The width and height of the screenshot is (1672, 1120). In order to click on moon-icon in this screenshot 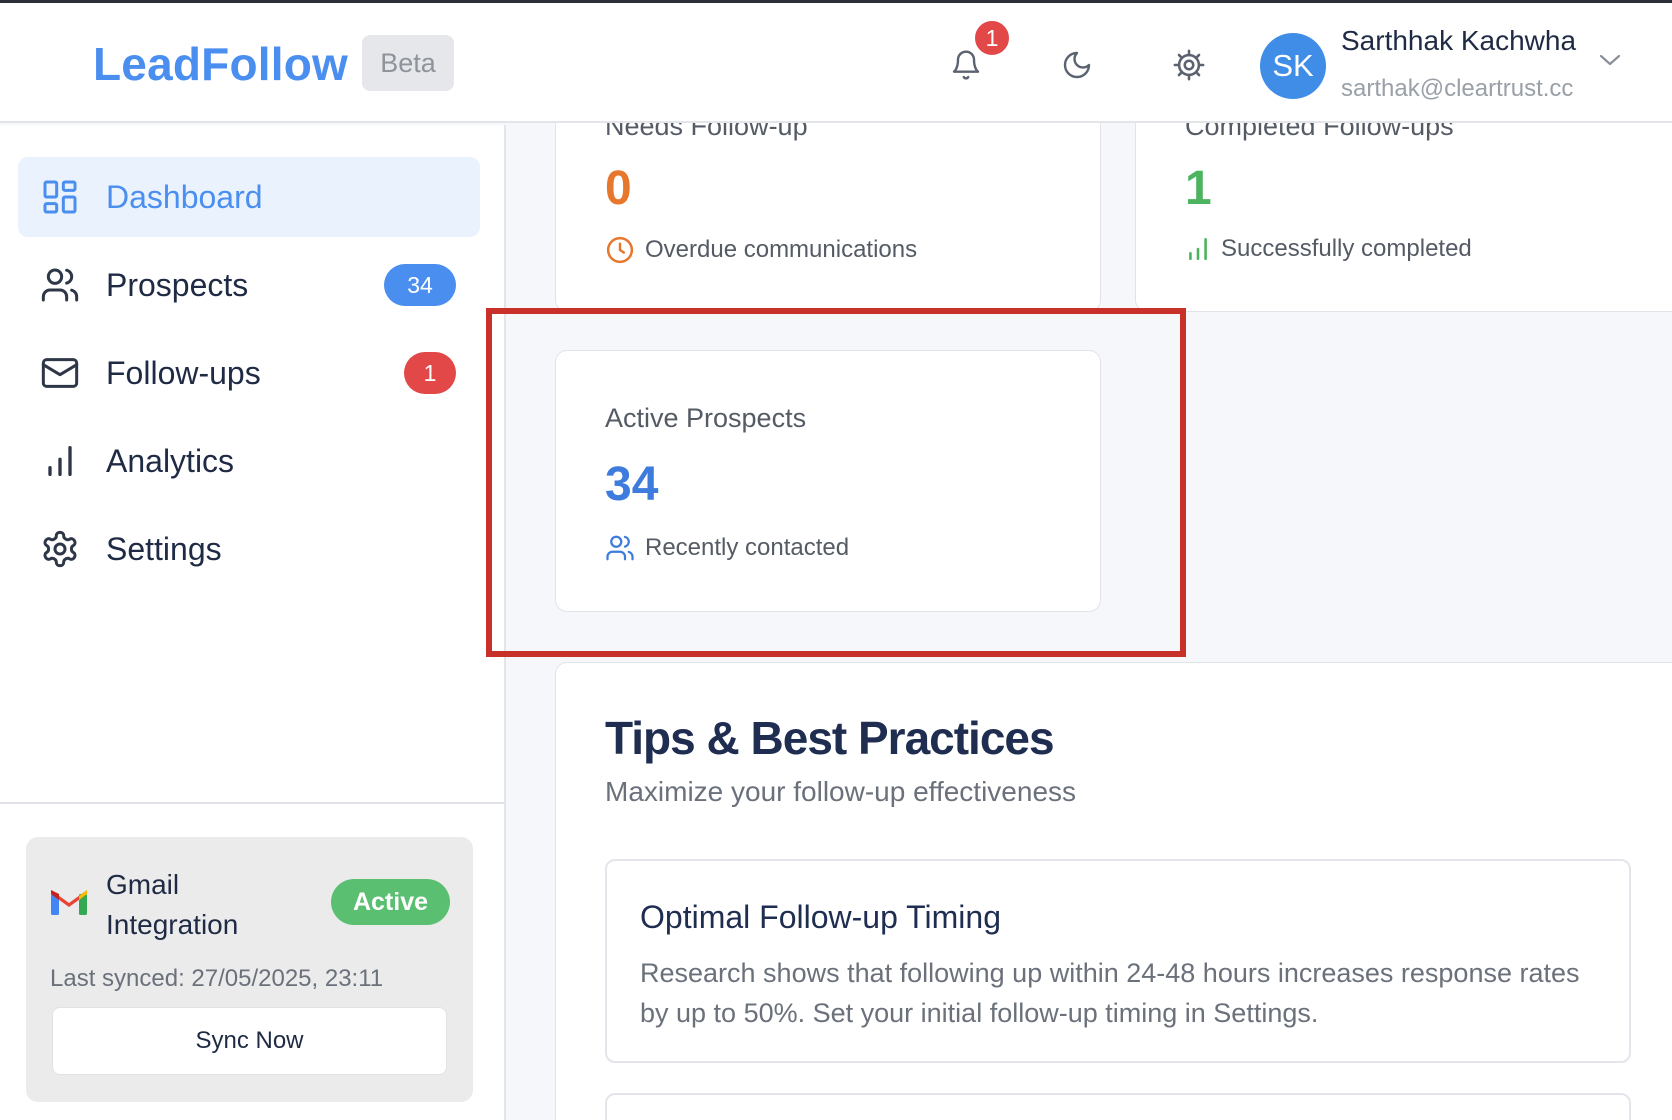, I will do `click(1077, 65)`.